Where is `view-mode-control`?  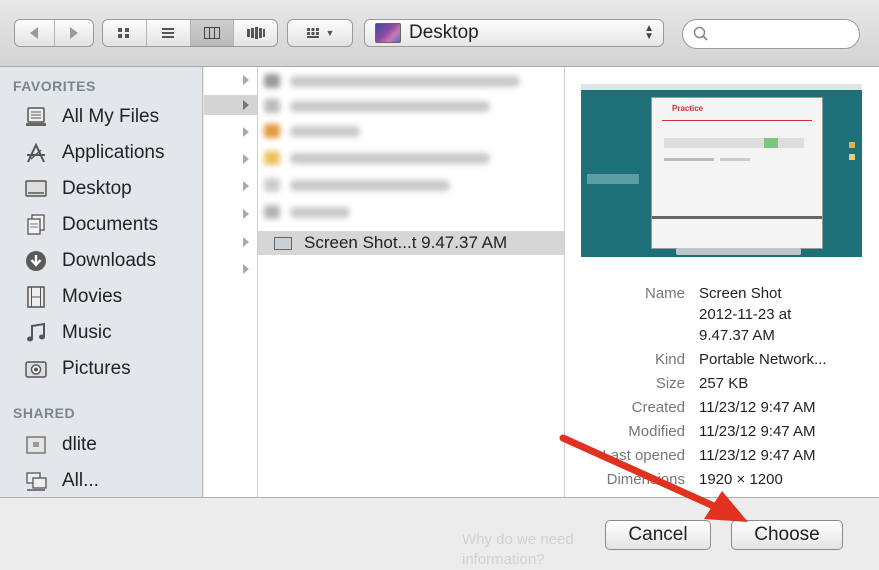 view-mode-control is located at coordinates (190, 33).